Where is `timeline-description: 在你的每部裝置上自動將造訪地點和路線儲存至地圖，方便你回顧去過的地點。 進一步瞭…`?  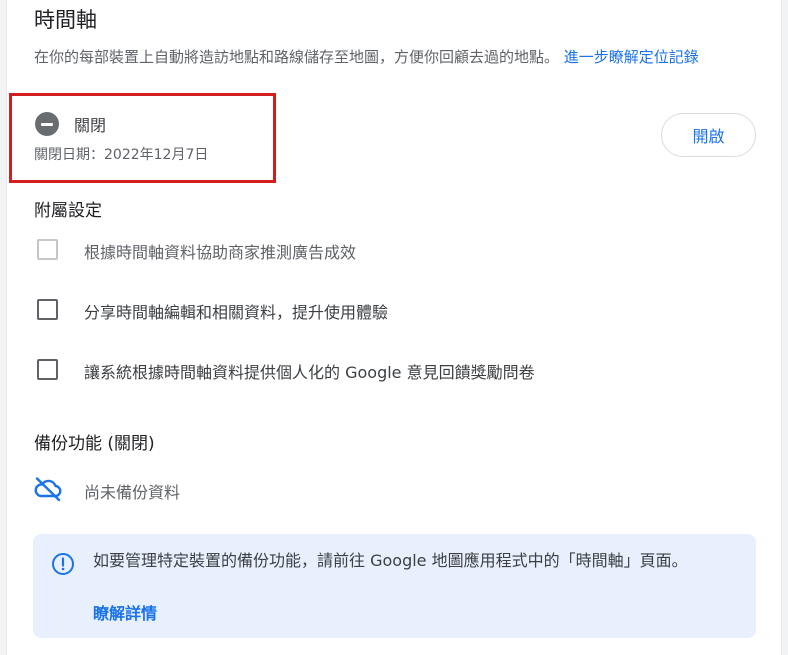
timeline-description: 在你的每部裝置上自動將造訪地點和路線儲存至地圖，方便你回顧去過的地點。 進一步瞭… is located at coordinates (396, 57).